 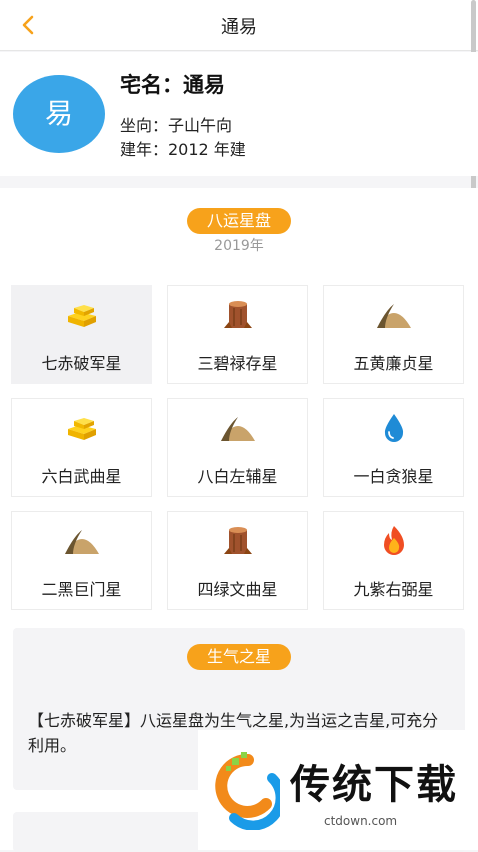 What do you see at coordinates (81, 560) in the screenshot?
I see `star-cell: 二黑巨门星` at bounding box center [81, 560].